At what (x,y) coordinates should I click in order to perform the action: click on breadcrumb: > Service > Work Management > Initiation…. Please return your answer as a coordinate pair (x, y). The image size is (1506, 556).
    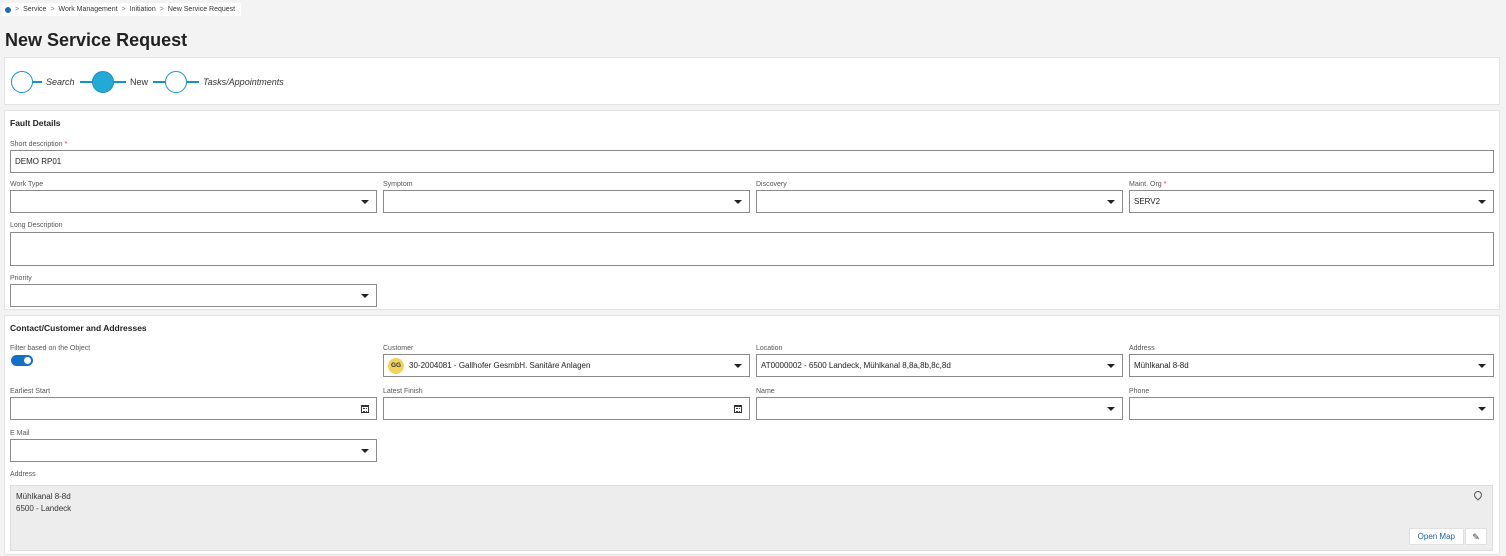
    Looking at the image, I should click on (122, 9).